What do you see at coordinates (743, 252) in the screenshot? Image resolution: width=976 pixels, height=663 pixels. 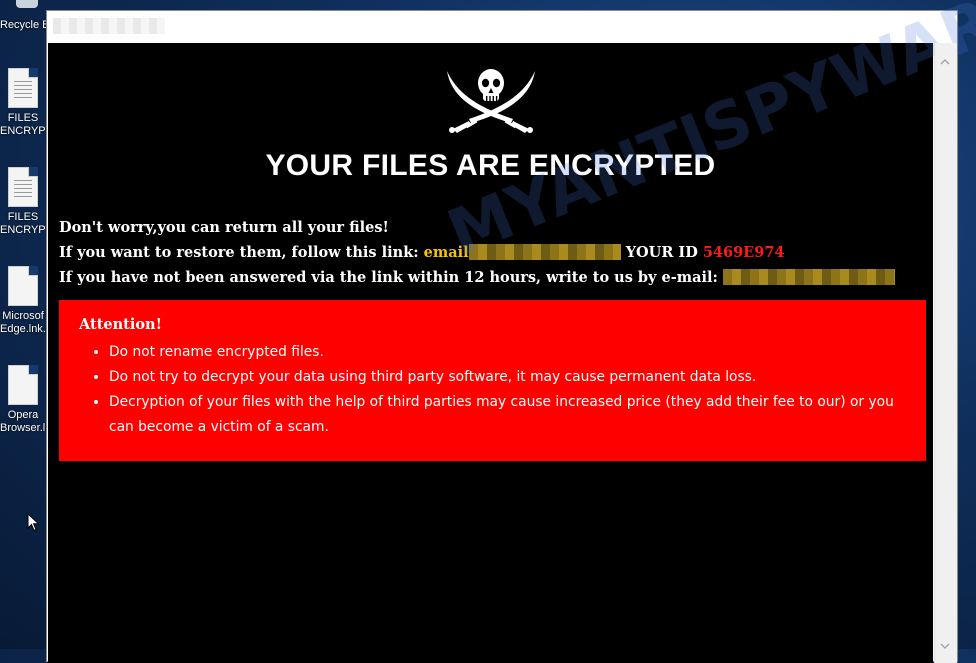 I see `victim-id-value: 5469E974` at bounding box center [743, 252].